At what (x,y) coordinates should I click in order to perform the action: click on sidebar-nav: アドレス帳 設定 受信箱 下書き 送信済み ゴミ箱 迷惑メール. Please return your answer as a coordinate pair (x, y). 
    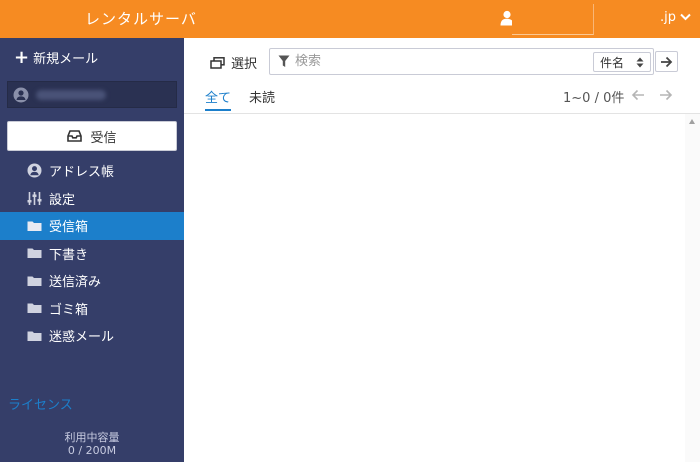
    Looking at the image, I should click on (92, 253).